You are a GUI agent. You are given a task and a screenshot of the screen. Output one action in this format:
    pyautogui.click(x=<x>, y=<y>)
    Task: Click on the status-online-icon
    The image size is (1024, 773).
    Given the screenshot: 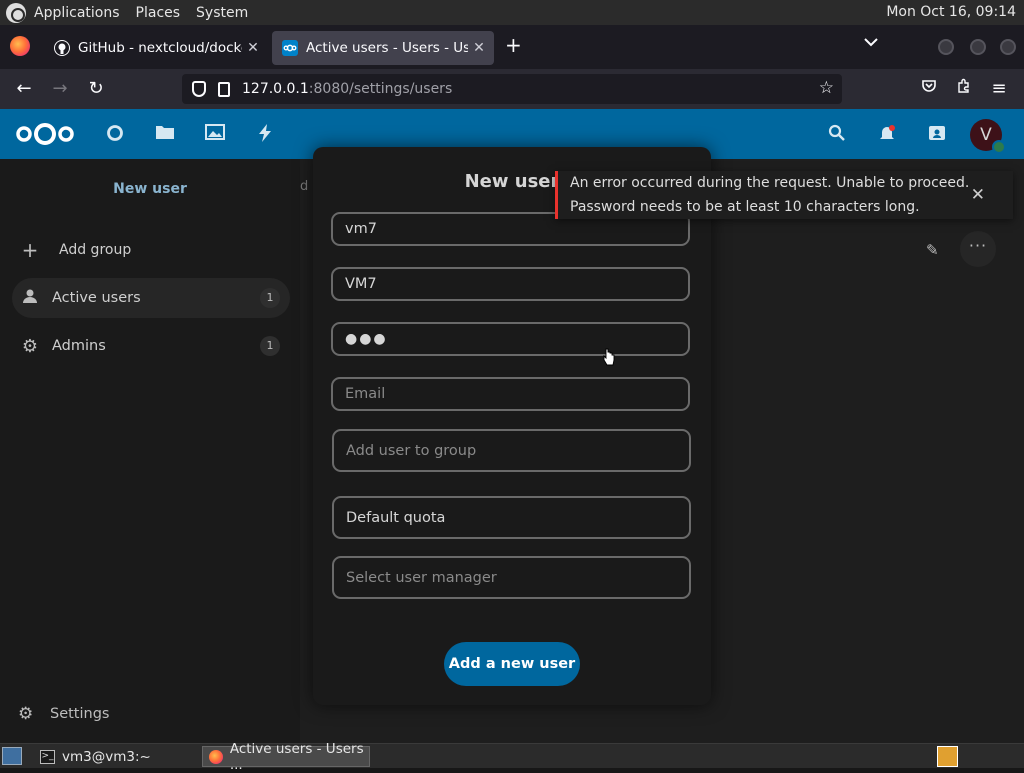 What is the action you would take?
    pyautogui.click(x=999, y=147)
    